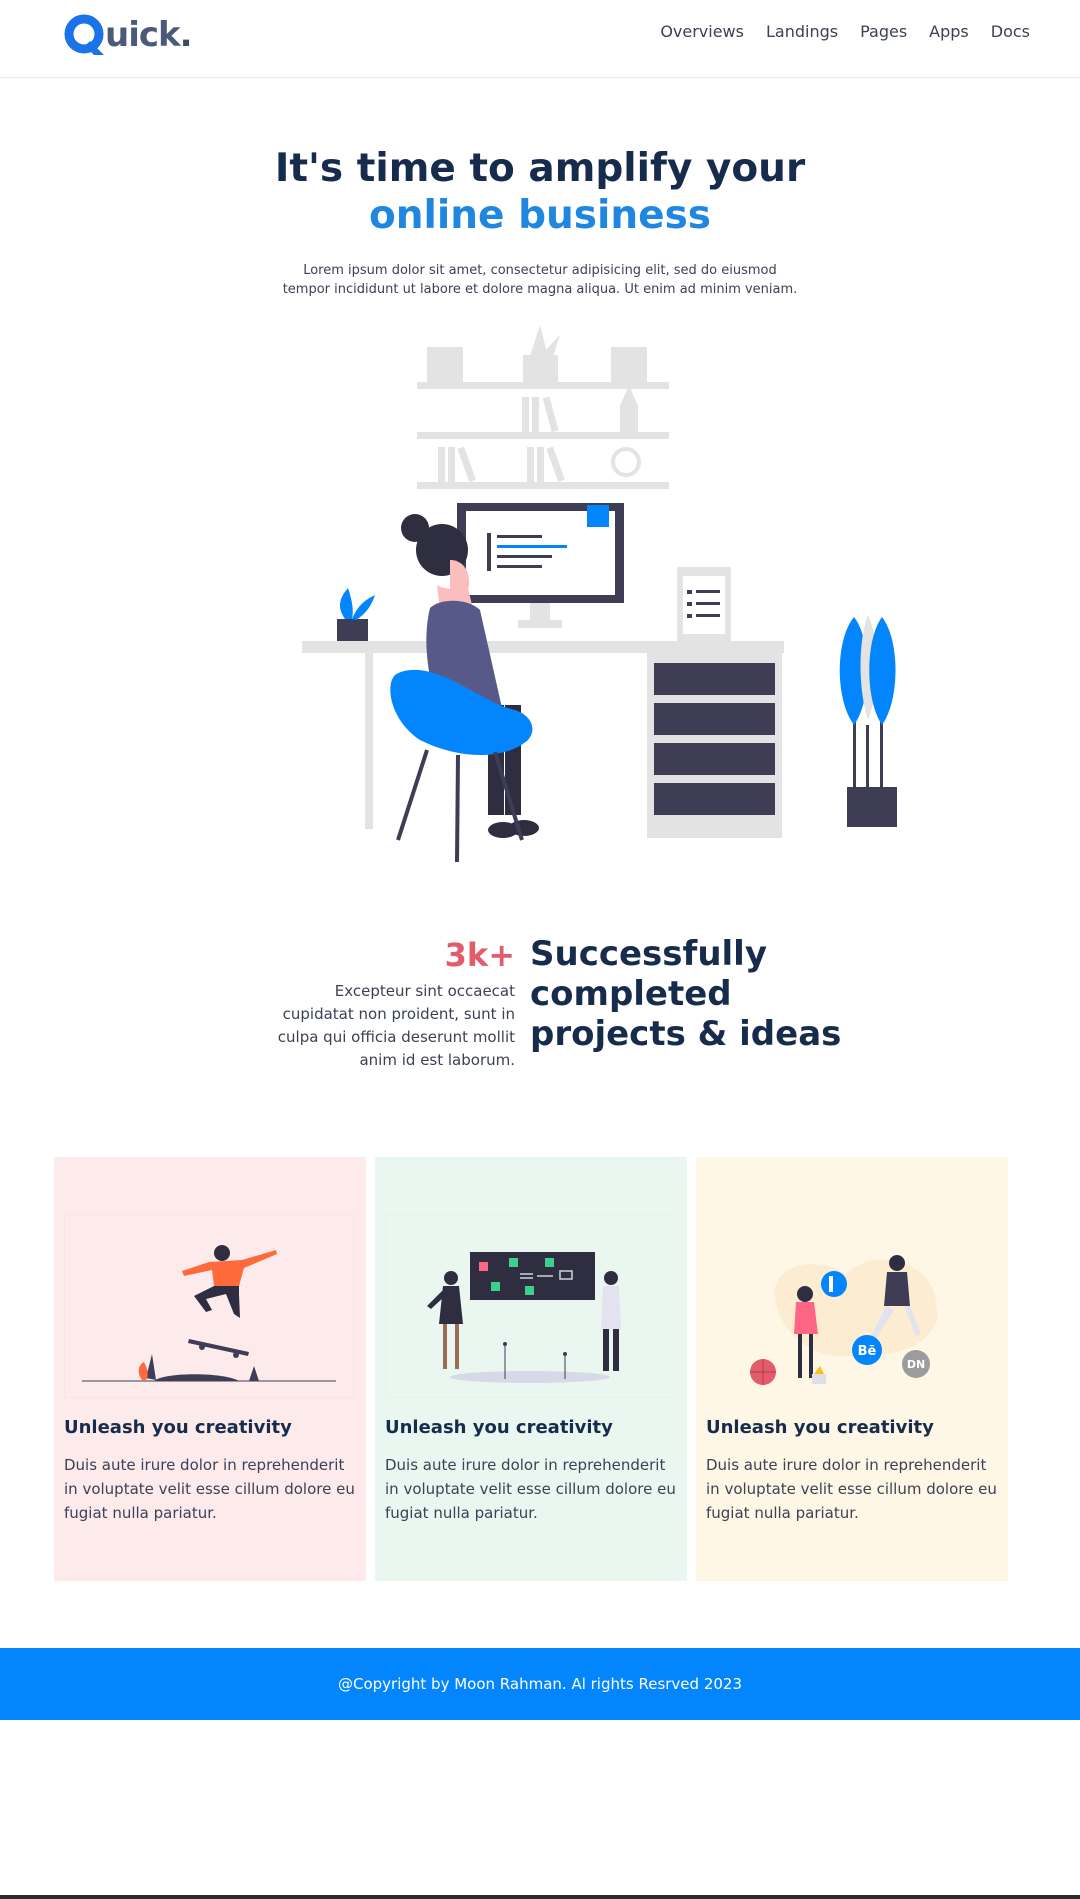  I want to click on logo-q-icon: Q, so click(83, 34).